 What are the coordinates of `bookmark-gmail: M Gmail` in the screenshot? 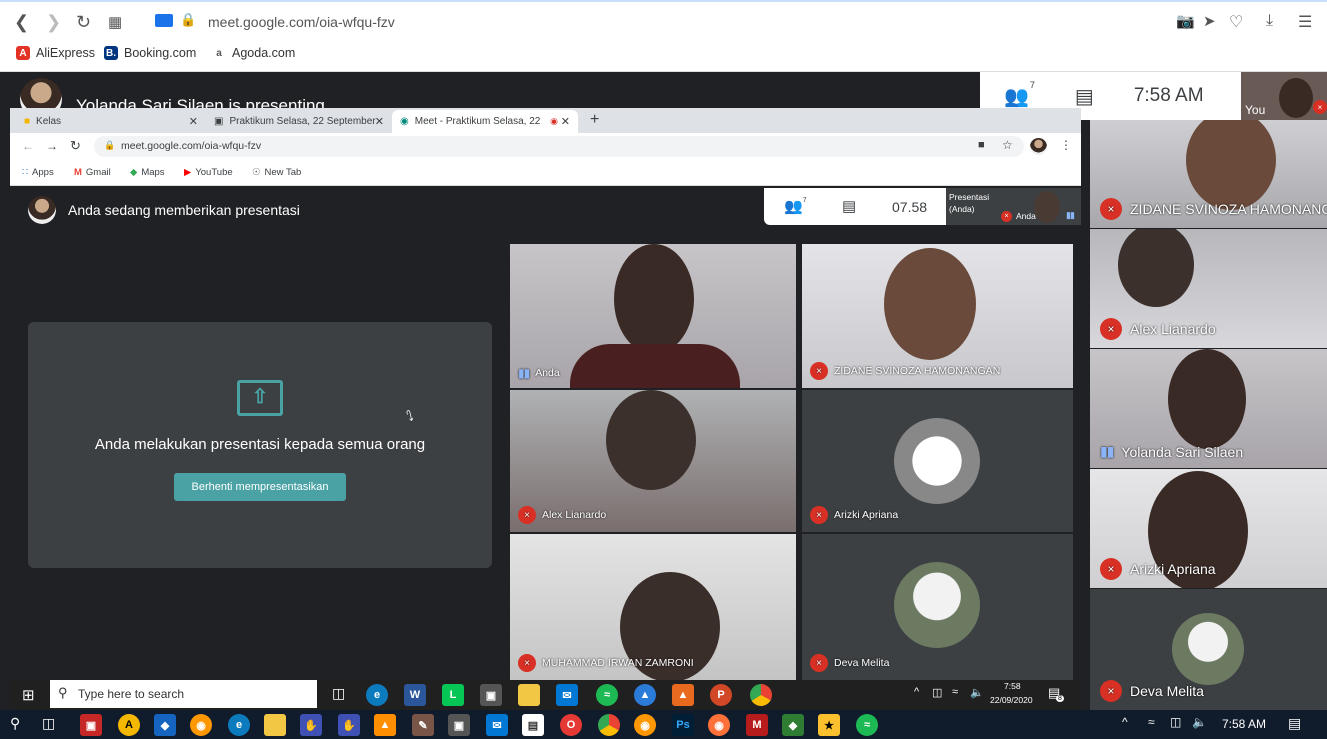 It's located at (92, 172).